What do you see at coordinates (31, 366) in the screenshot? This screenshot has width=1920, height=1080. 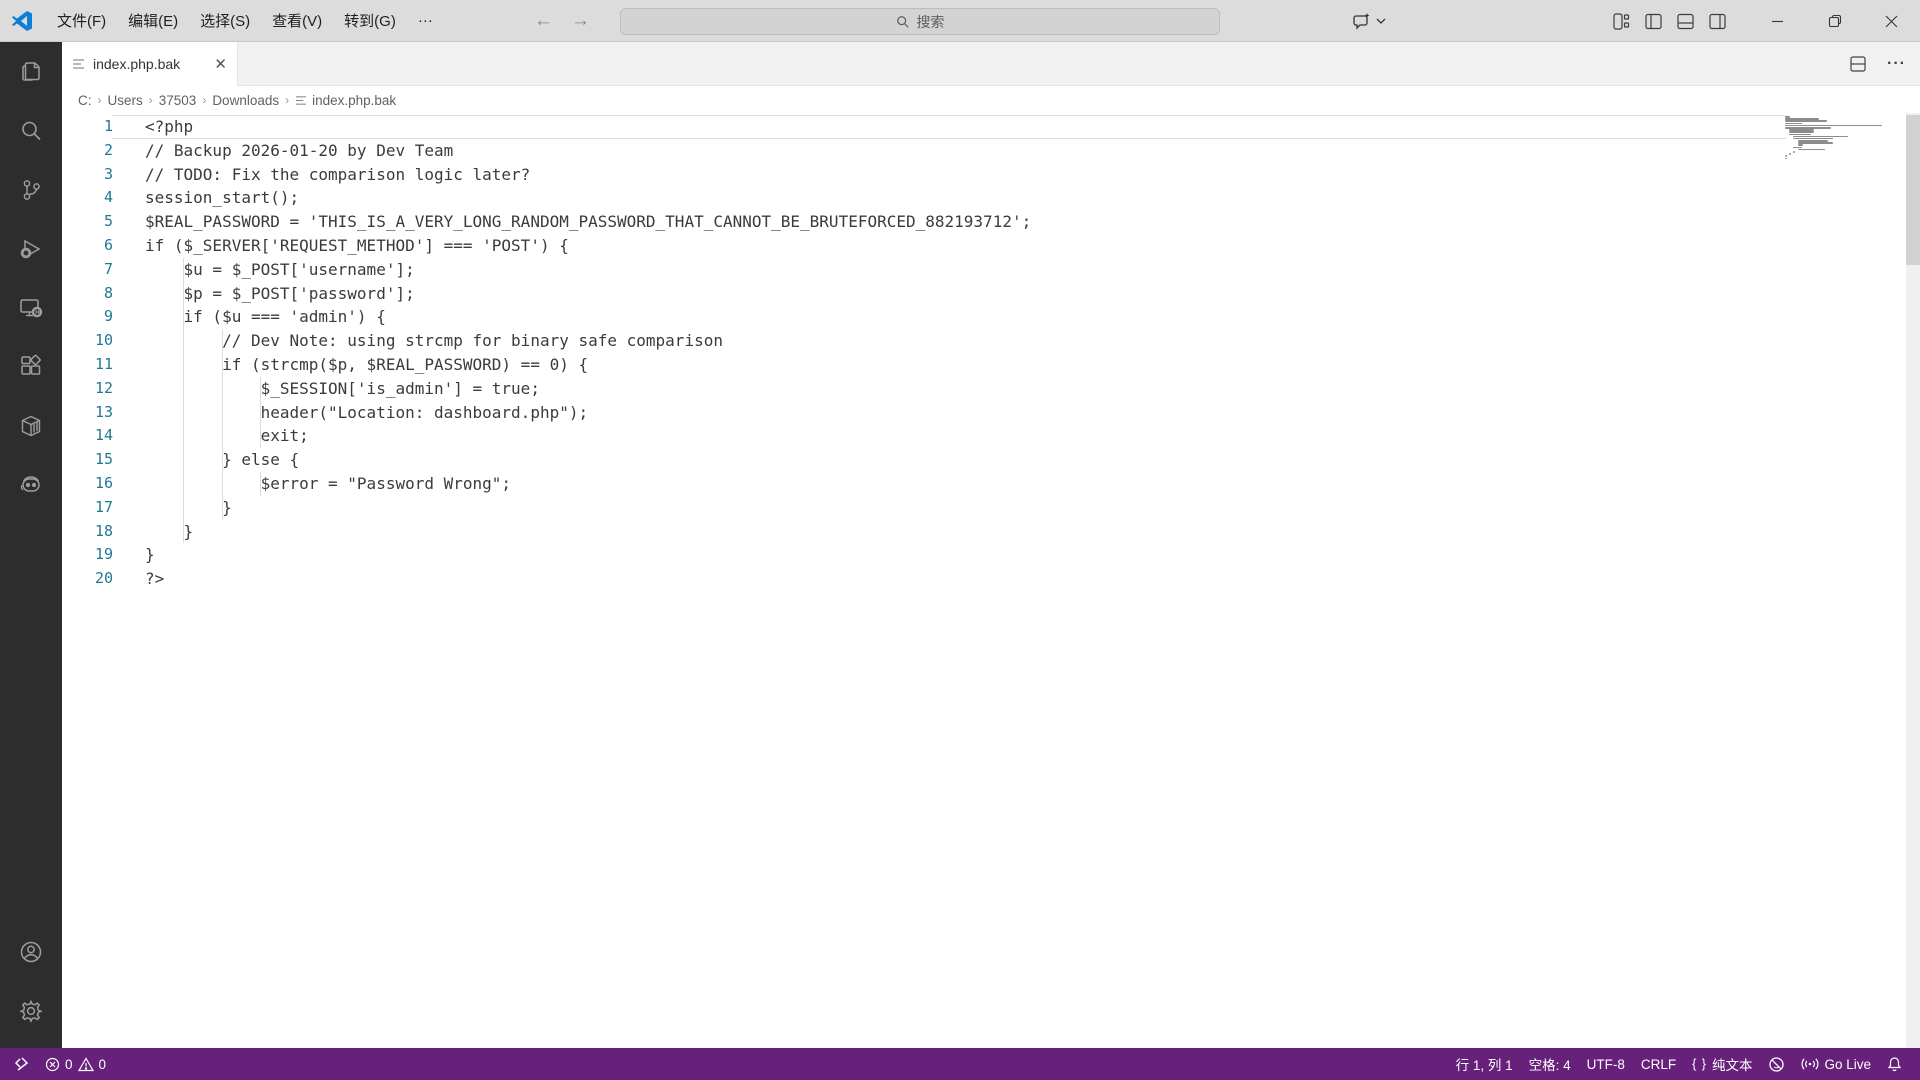 I see `extensions-icon` at bounding box center [31, 366].